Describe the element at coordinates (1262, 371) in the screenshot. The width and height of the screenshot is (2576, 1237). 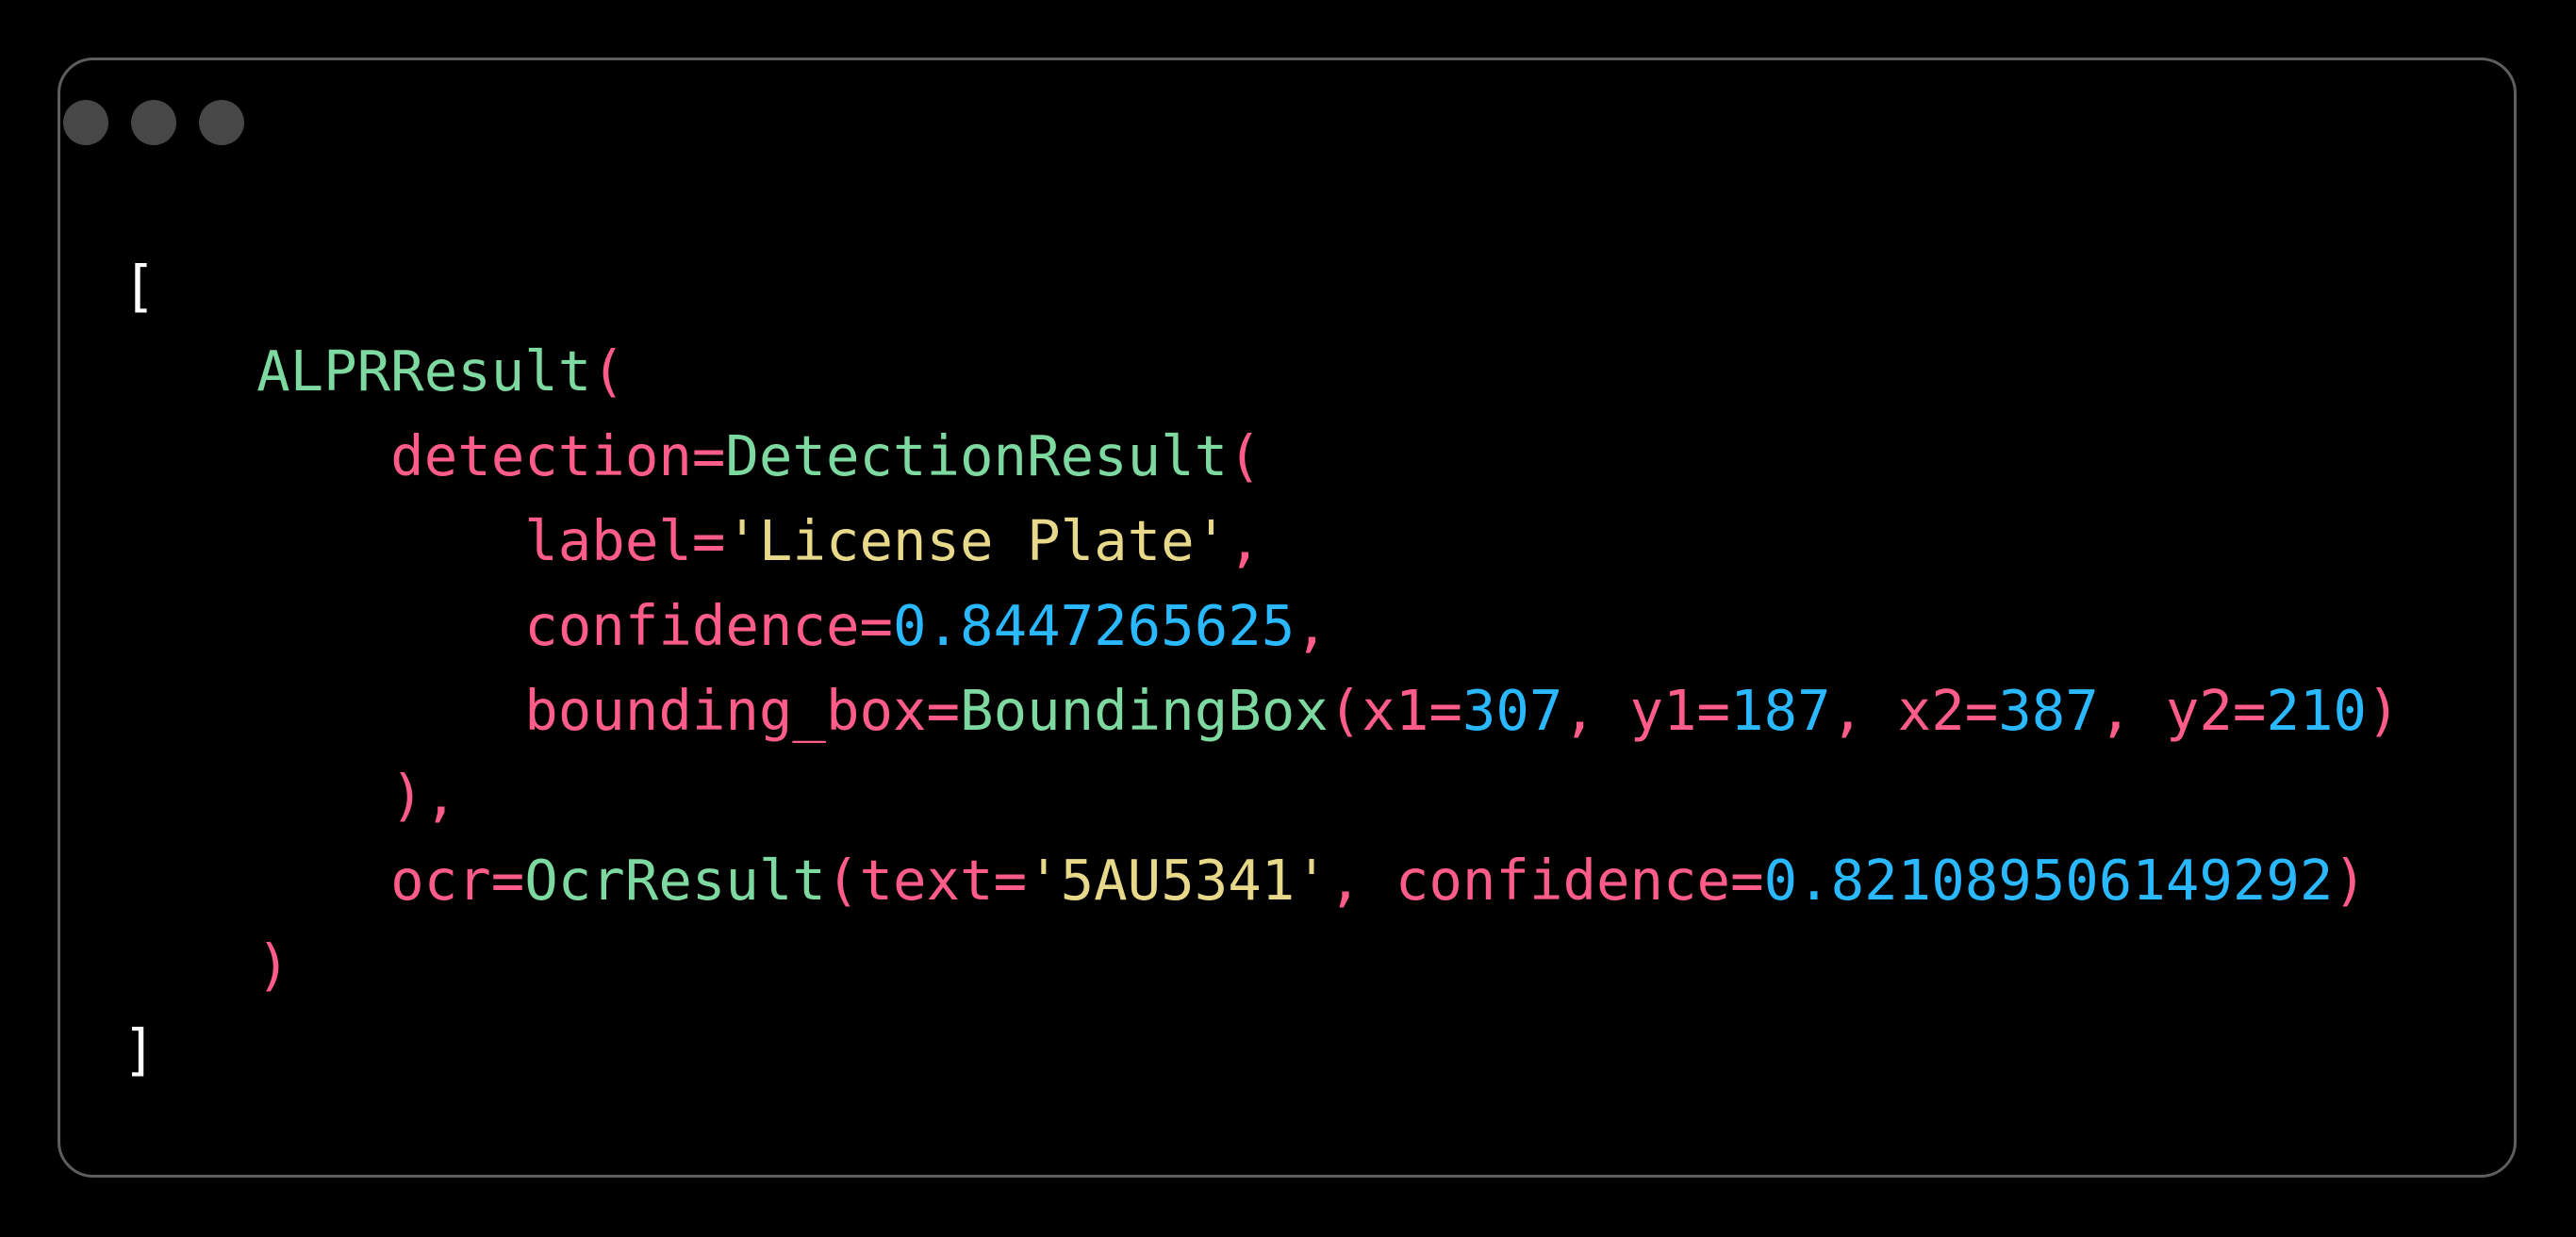
I see `code-line: ALPRResult(` at that location.